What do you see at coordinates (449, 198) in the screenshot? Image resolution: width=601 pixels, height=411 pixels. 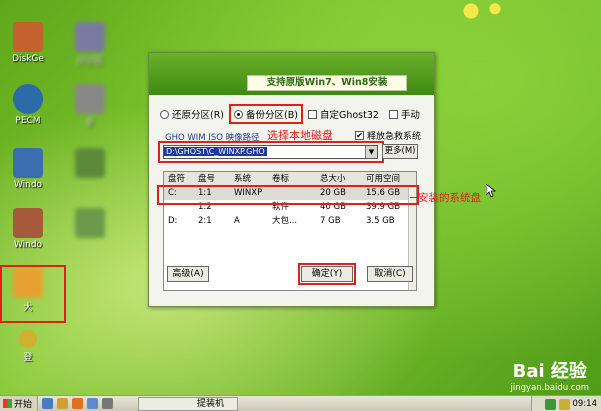 I see `system-disk-annotation: 安装的系统盘` at bounding box center [449, 198].